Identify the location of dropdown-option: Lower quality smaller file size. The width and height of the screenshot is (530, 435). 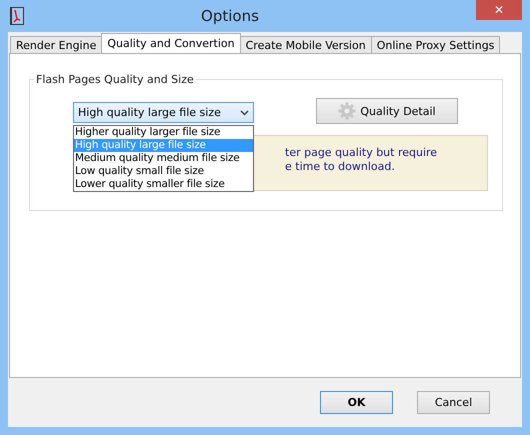
(163, 184).